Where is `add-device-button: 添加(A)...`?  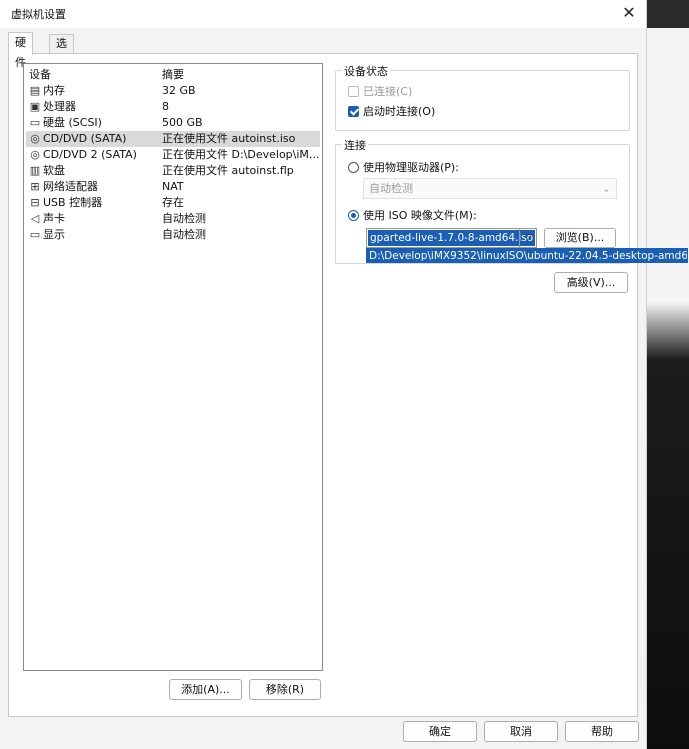 add-device-button: 添加(A)... is located at coordinates (205, 689).